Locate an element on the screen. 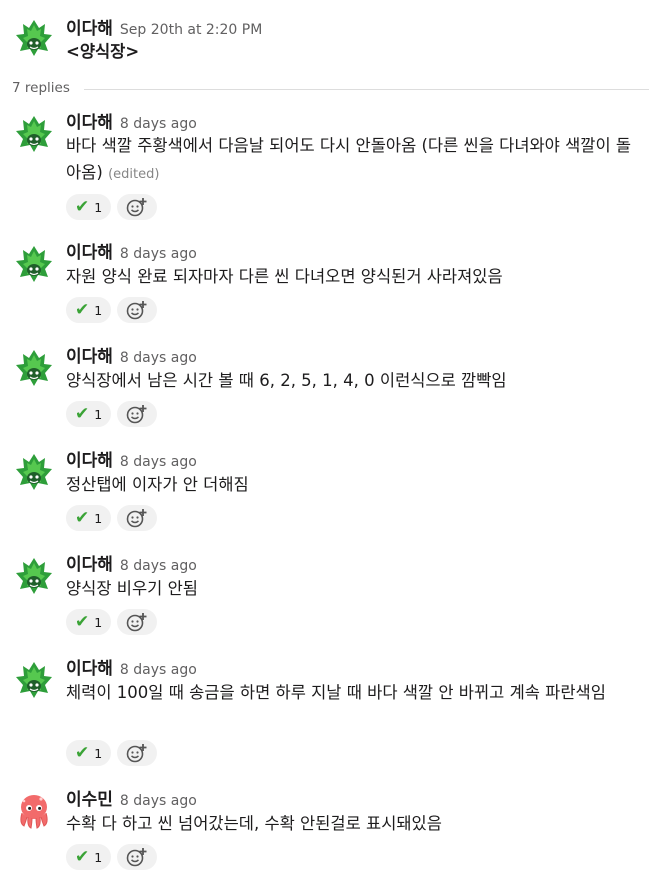 Image resolution: width=649 pixels, height=884 pixels. author-name: 이다해 Sep 20th at 2:20 PM is located at coordinates (164, 26).